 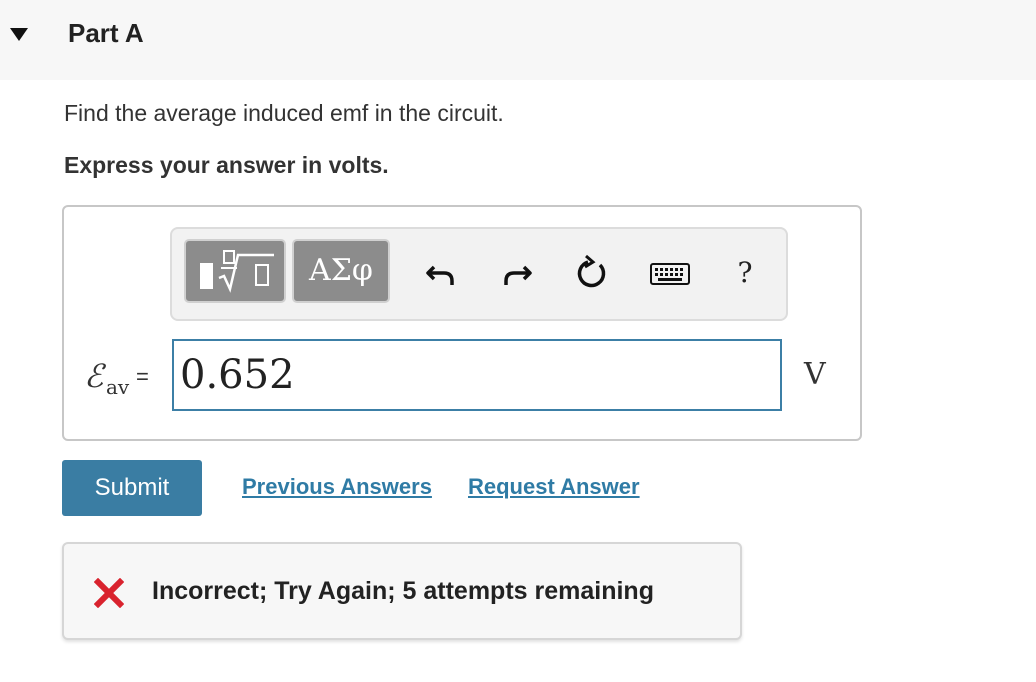 What do you see at coordinates (670, 273) in the screenshot?
I see `keyboard-icon` at bounding box center [670, 273].